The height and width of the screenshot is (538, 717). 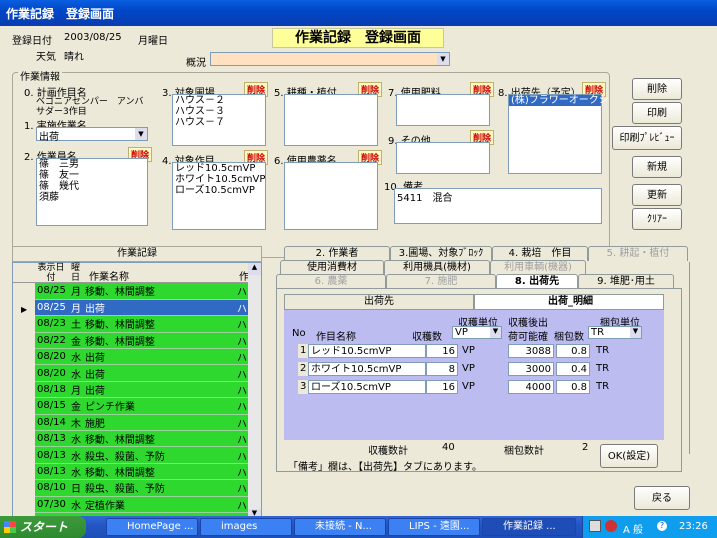 What do you see at coordinates (558, 134) in the screenshot?
I see `ship-list: (株)フラワーオークシ` at bounding box center [558, 134].